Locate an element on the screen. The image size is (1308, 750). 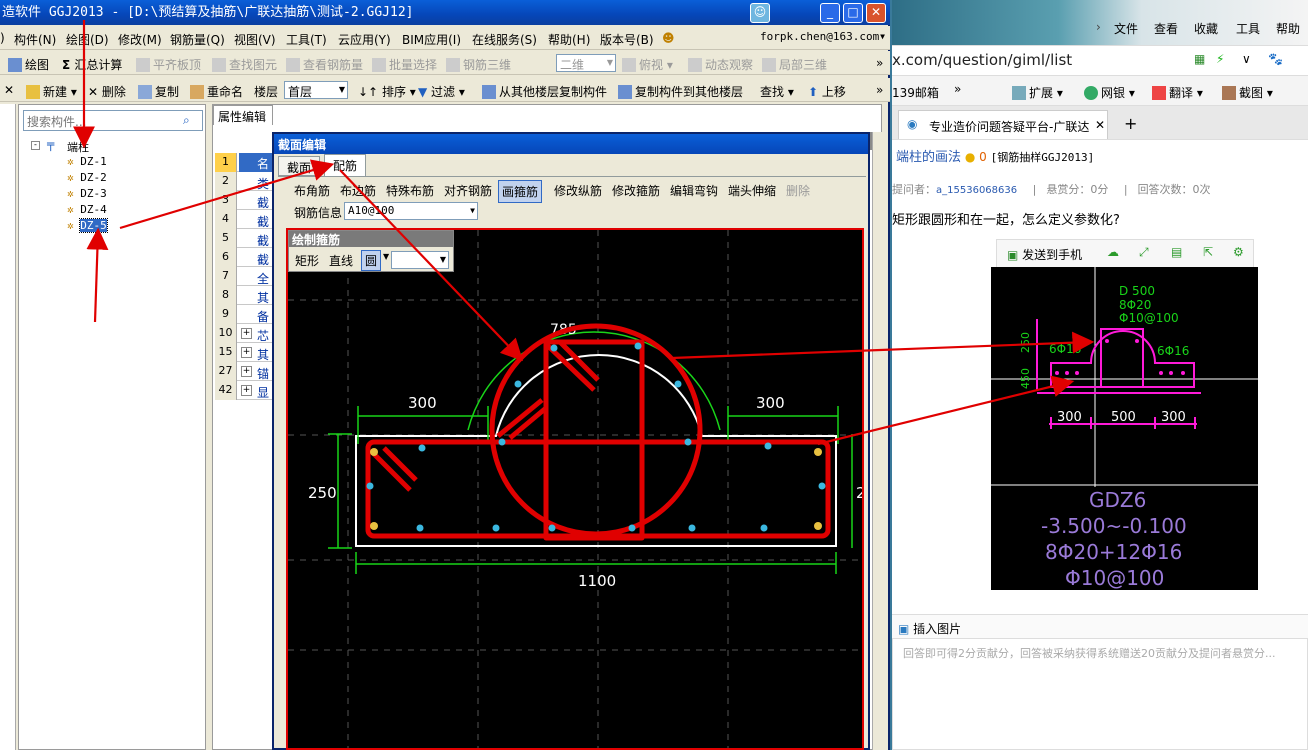
sum-calc-button: Σ 汇总计算 is located at coordinates (92, 64).